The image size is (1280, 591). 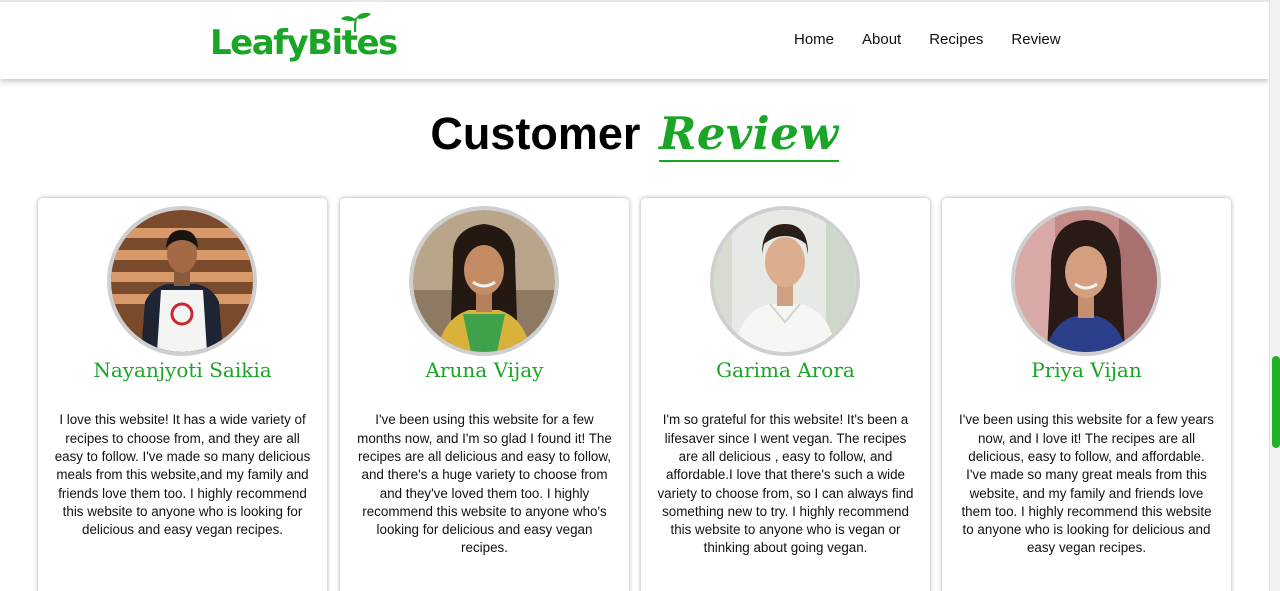 I want to click on nav-home-link: Home, so click(x=814, y=40).